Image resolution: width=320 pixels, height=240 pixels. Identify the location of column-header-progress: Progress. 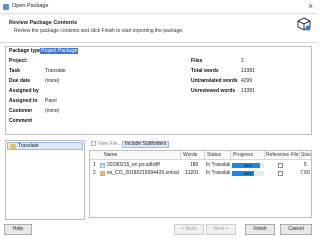
(243, 155).